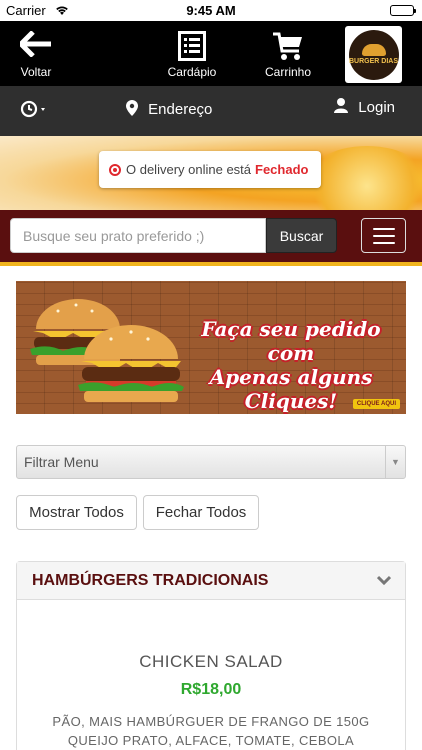  What do you see at coordinates (192, 72) in the screenshot?
I see `menu-label: Cardápio` at bounding box center [192, 72].